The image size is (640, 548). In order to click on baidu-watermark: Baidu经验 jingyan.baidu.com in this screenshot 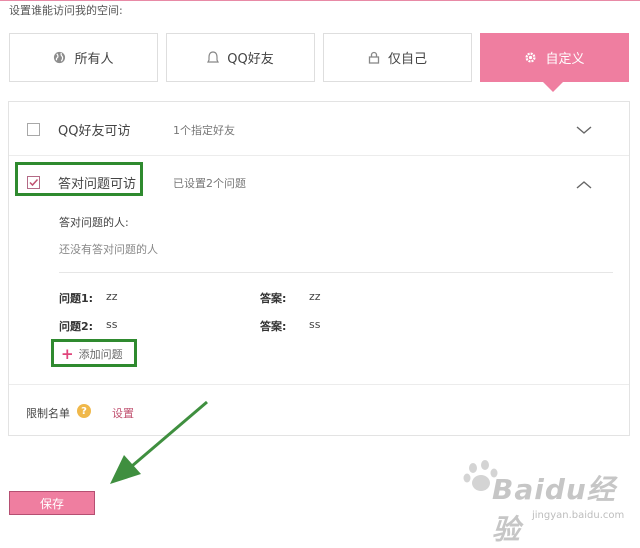, I will do `click(549, 503)`.